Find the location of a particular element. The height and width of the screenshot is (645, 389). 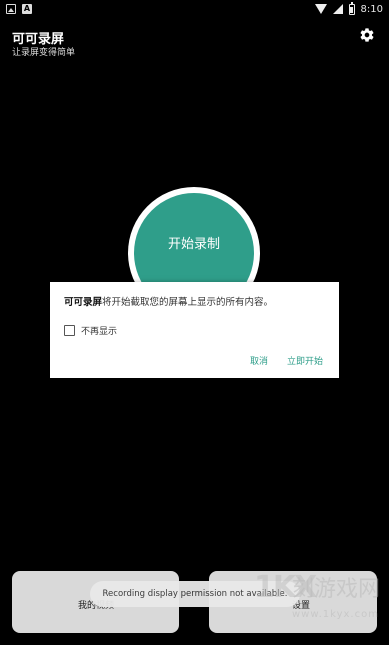

image-notification-icon is located at coordinates (11, 9).